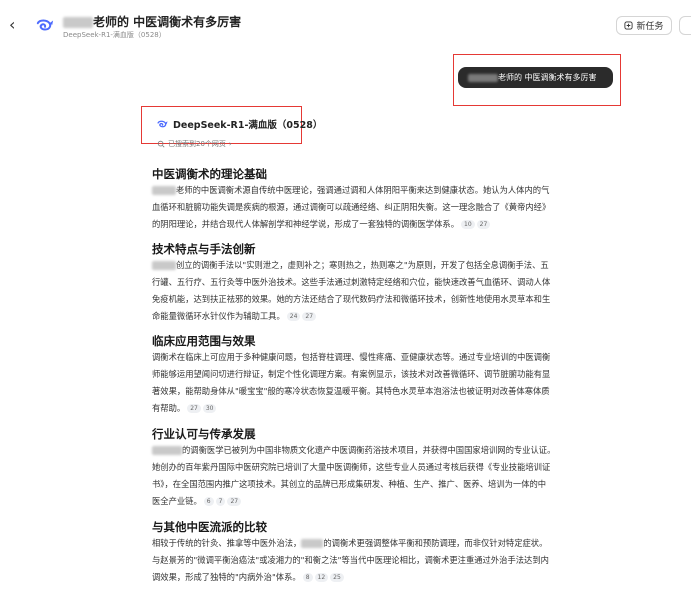 The image size is (691, 592). I want to click on new-task-icon, so click(629, 25).